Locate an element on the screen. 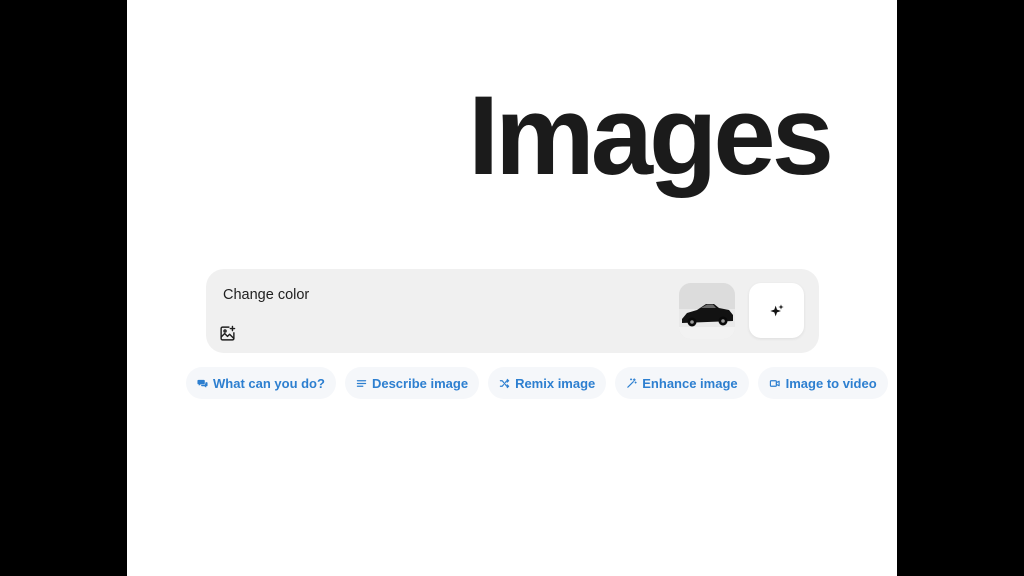  chip-label: What can you do? is located at coordinates (269, 383).